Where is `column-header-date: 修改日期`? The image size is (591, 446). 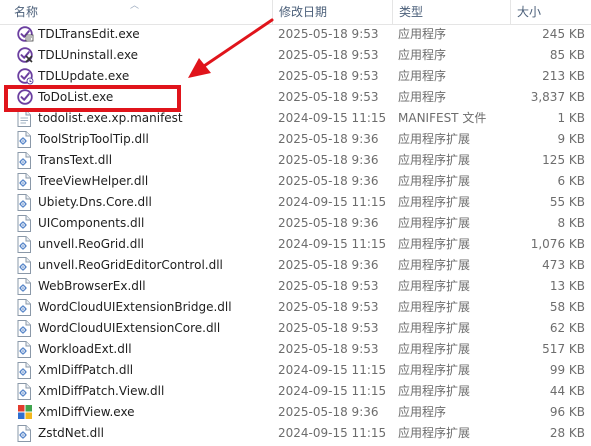 column-header-date: 修改日期 is located at coordinates (332, 12).